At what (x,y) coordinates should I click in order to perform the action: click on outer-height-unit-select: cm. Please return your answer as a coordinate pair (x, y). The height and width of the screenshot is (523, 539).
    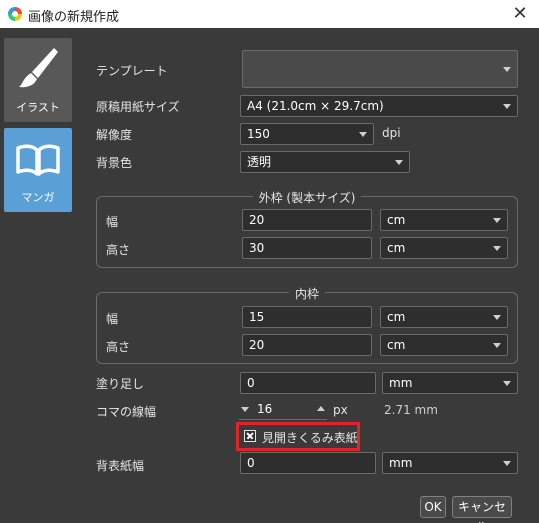
    Looking at the image, I should click on (444, 248).